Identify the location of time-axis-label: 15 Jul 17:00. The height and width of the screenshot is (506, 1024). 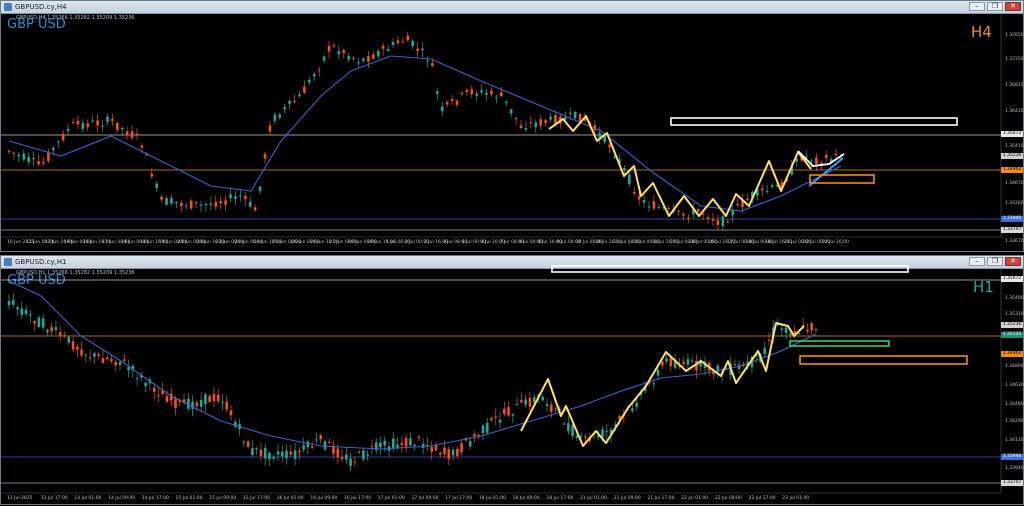
(256, 498).